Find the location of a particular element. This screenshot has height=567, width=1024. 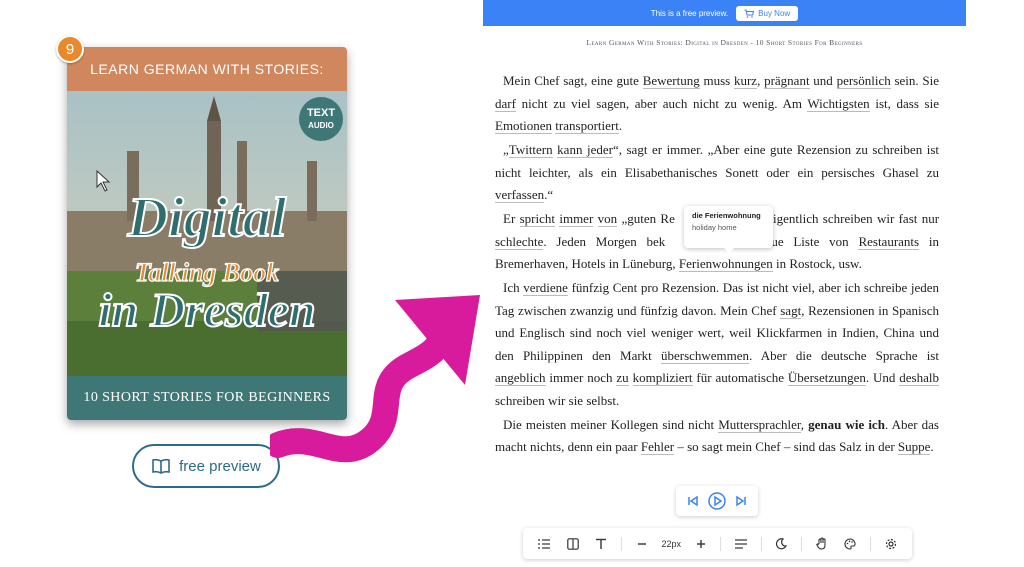

word: von is located at coordinates (607, 219).